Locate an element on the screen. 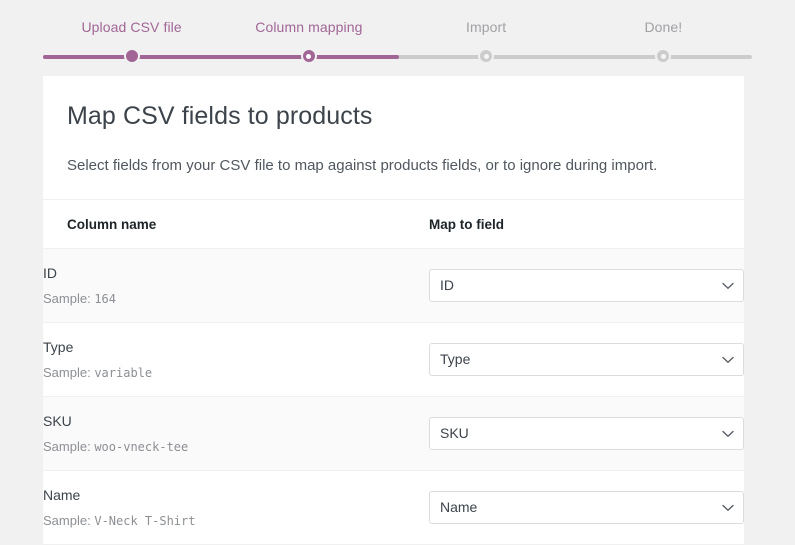 The image size is (795, 545). sample-value: variable is located at coordinates (123, 373).